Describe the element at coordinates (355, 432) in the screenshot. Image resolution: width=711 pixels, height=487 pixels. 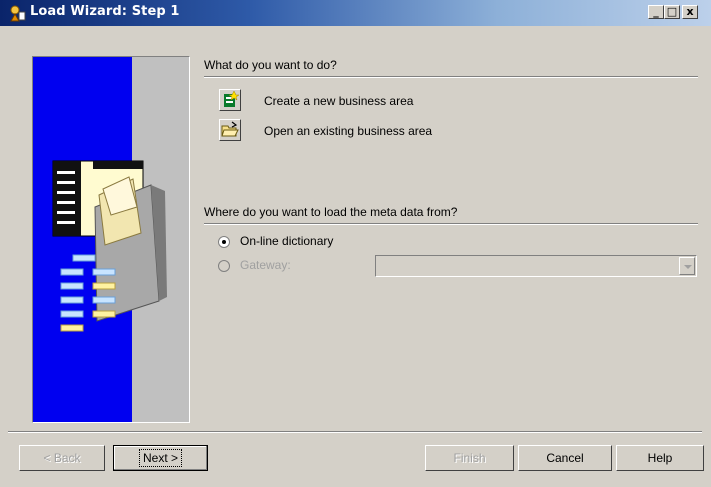
I see `button-bar-separator` at that location.